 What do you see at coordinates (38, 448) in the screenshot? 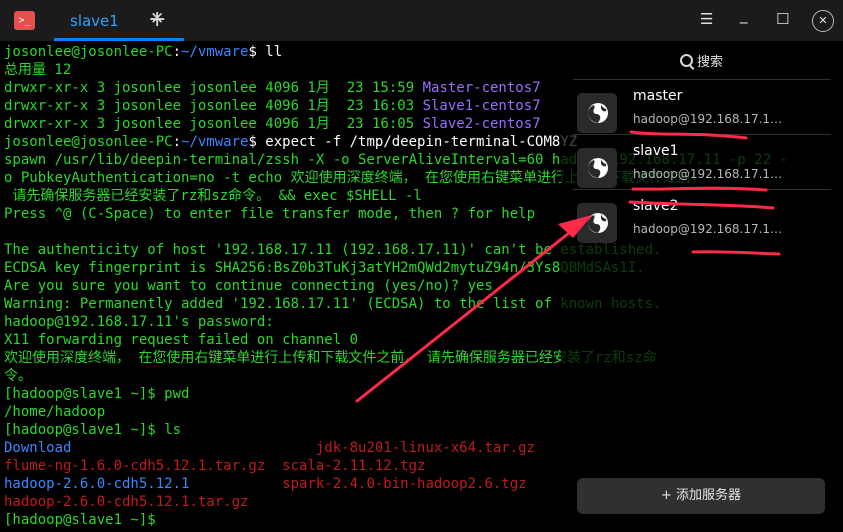
I see `terminal-text: Download` at bounding box center [38, 448].